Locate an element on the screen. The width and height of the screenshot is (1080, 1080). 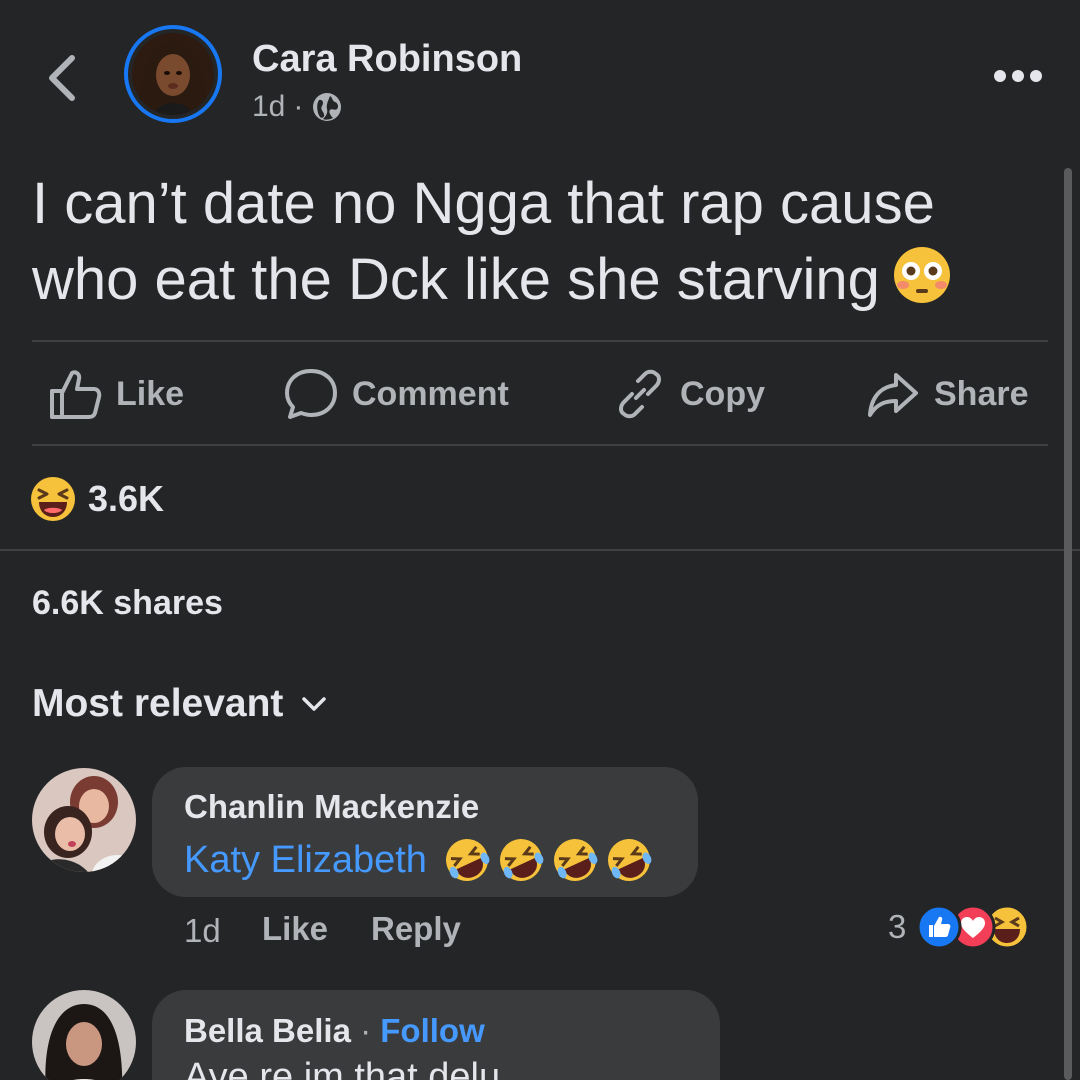
copy-label: Copy is located at coordinates (722, 393).